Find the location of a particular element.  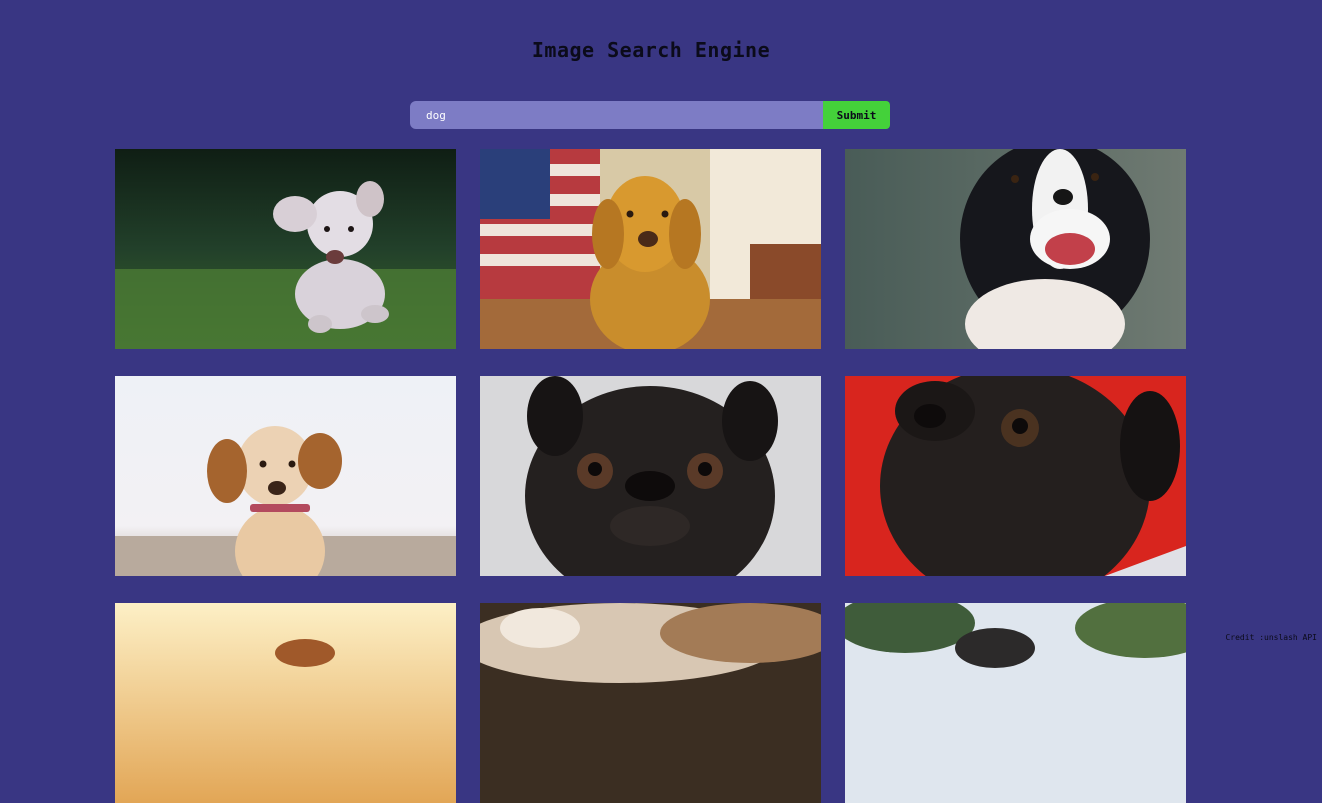

result-image-golden-dog-sunset is located at coordinates (285, 703).